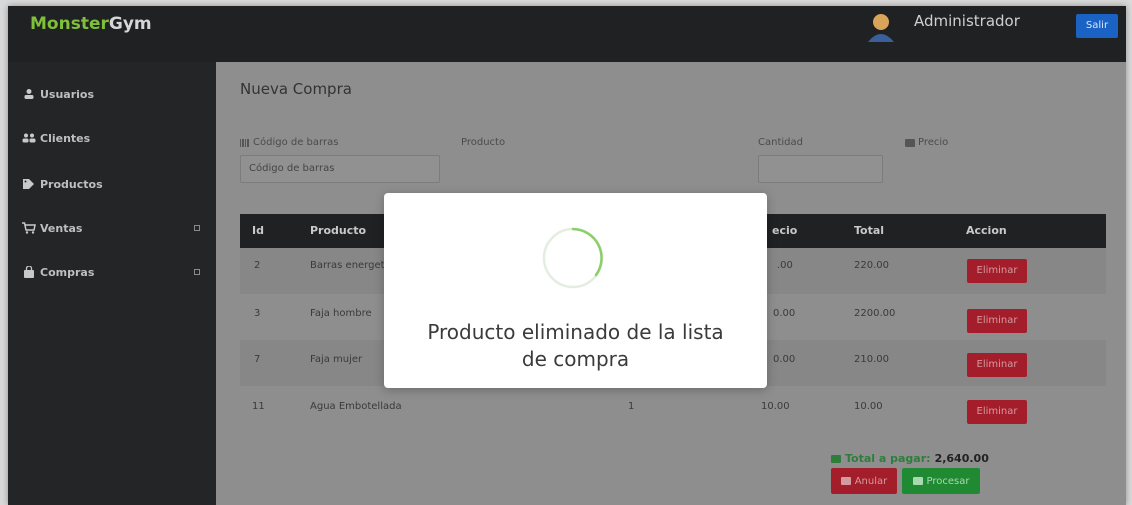  What do you see at coordinates (67, 272) in the screenshot?
I see `sidebar-item-label: Compras` at bounding box center [67, 272].